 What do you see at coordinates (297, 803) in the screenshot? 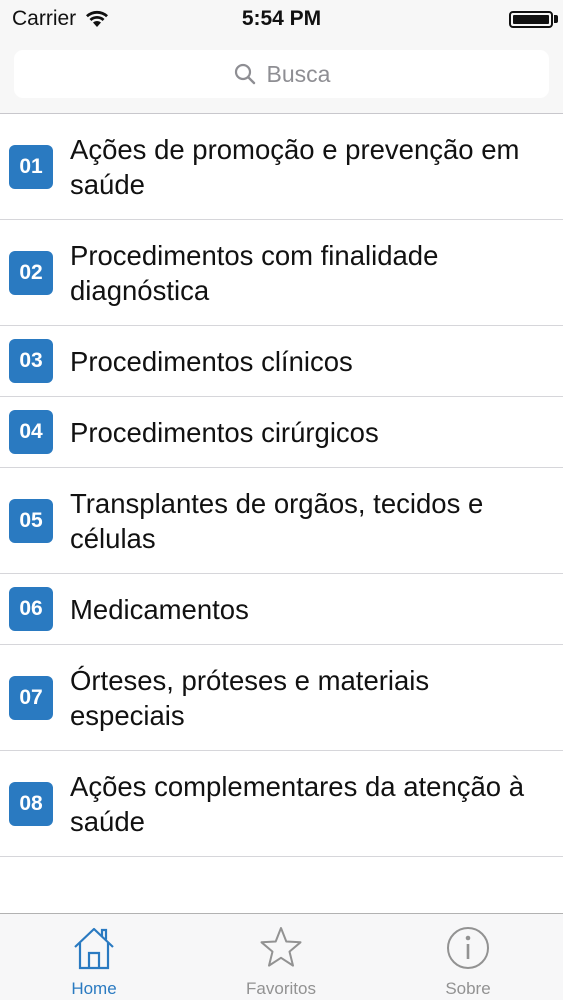
I see `item-label: Ações complementares da atenção à saúde` at bounding box center [297, 803].